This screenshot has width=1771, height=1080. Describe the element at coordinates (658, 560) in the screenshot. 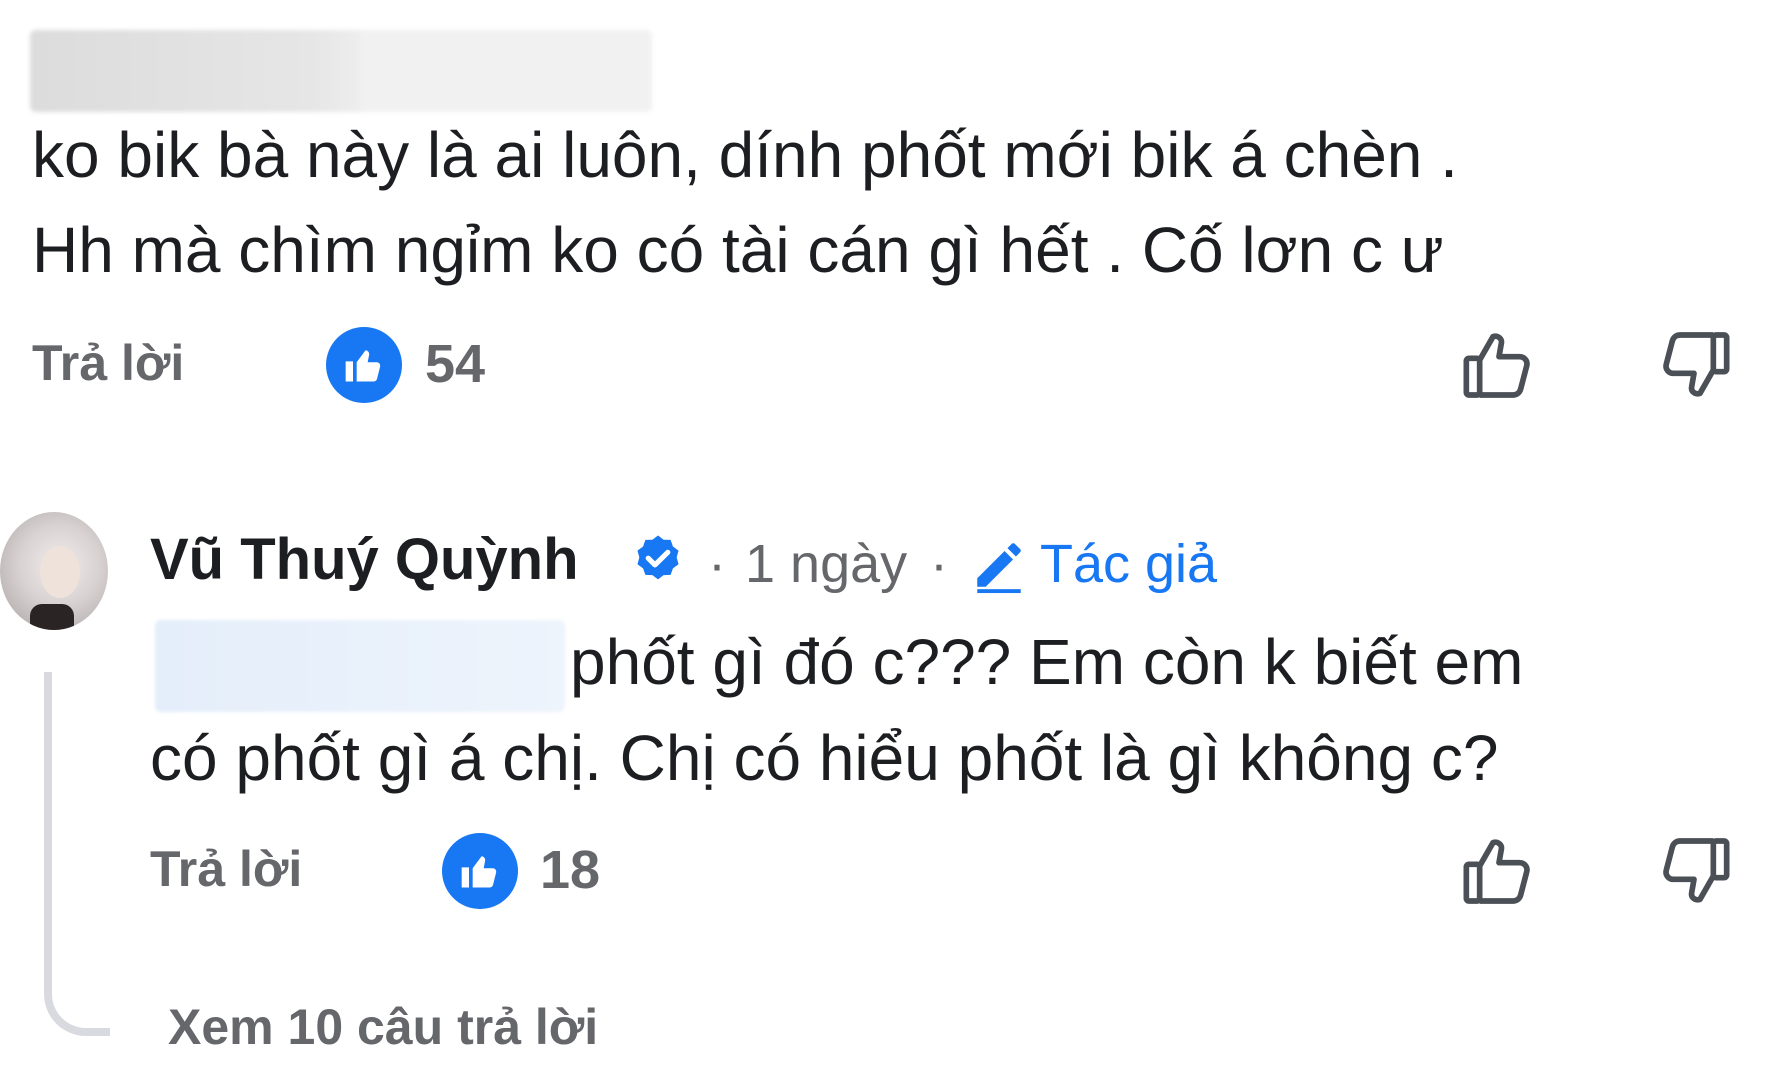

I see `verified-badge-icon` at that location.